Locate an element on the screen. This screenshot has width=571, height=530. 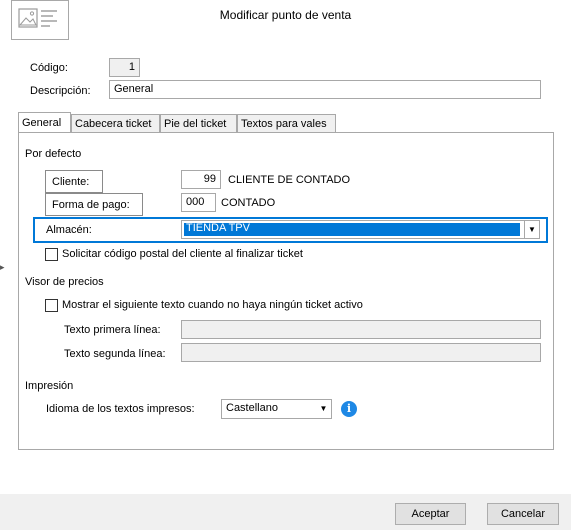
linea1-field is located at coordinates (361, 329).